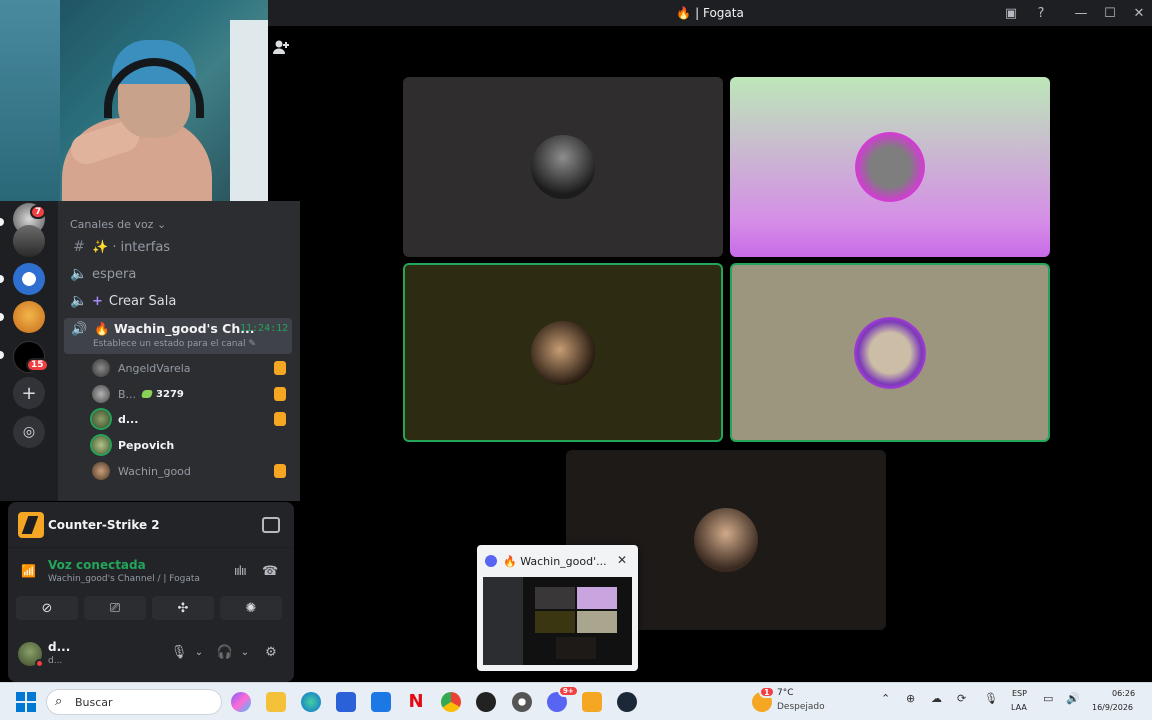  What do you see at coordinates (936, 698) in the screenshot?
I see `cloud-icon: ☁` at bounding box center [936, 698].